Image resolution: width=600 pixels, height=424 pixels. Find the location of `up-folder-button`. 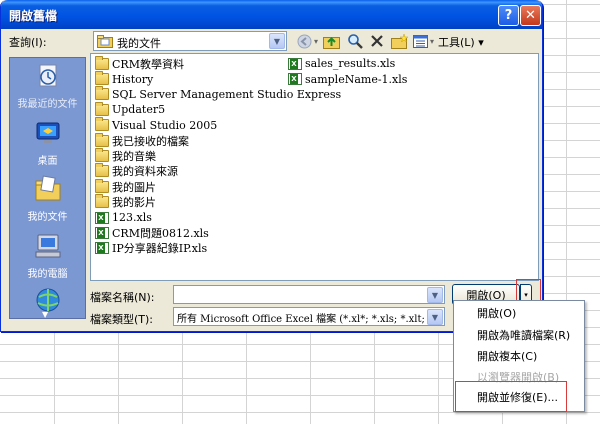

up-folder-button is located at coordinates (331, 41).